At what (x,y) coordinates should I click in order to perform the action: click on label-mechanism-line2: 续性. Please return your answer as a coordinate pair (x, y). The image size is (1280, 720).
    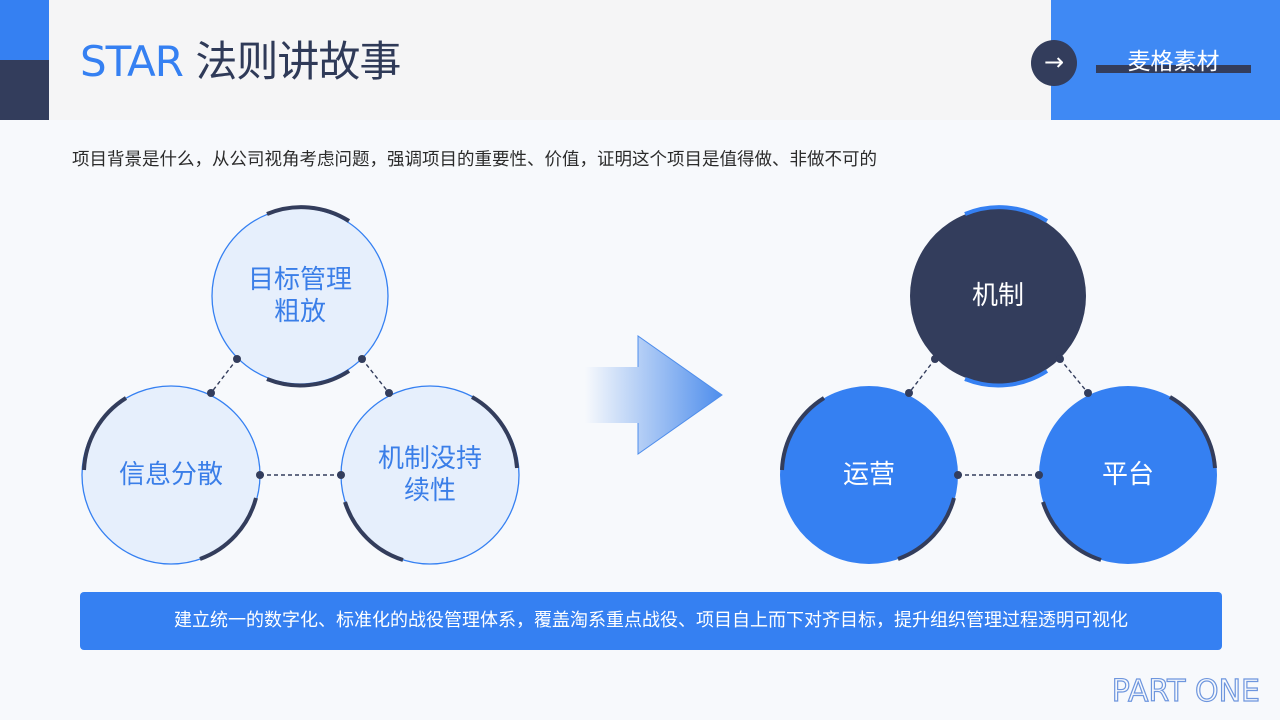
    Looking at the image, I should click on (429, 491).